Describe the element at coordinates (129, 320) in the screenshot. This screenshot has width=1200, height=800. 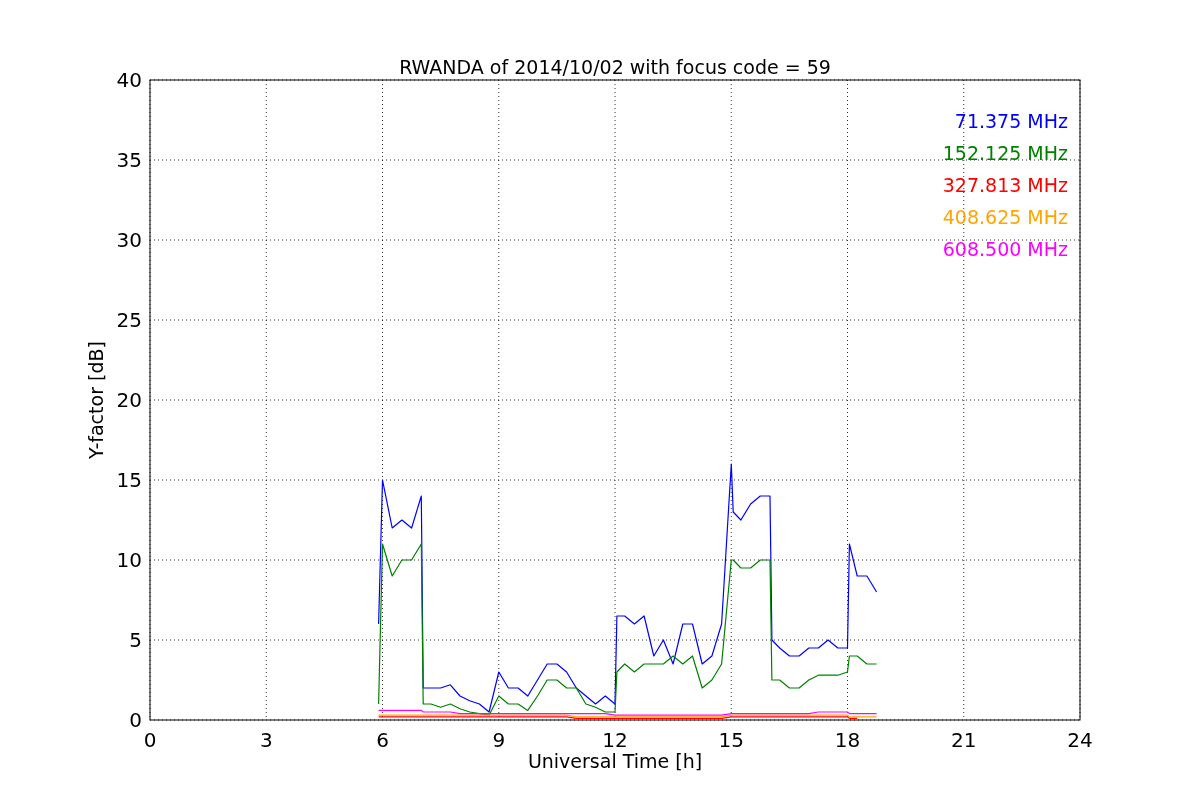
I see `y-tick-label: 25` at that location.